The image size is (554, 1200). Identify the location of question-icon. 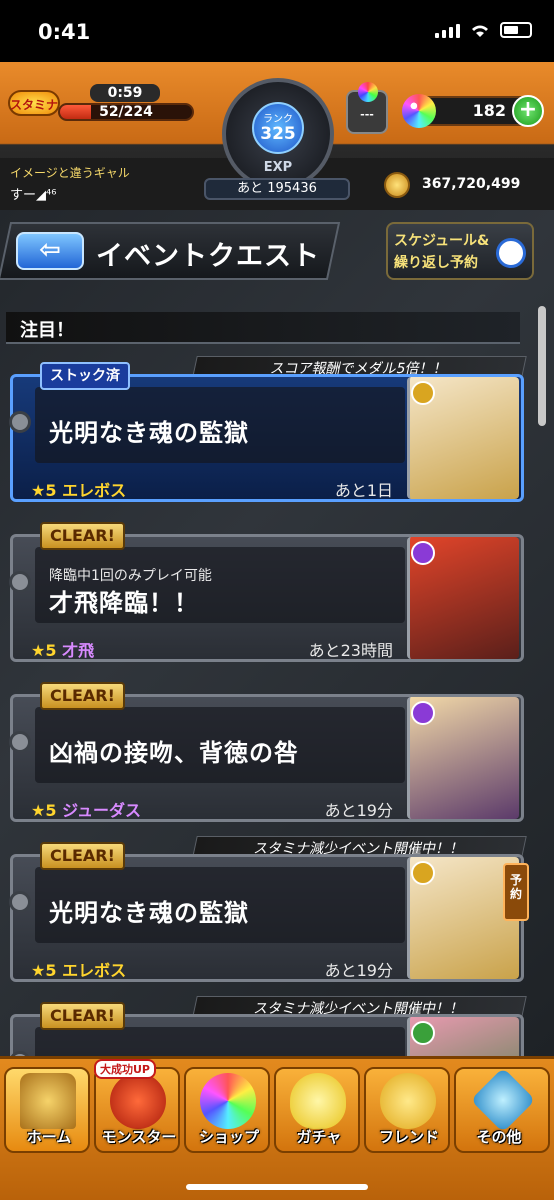
(503, 1100).